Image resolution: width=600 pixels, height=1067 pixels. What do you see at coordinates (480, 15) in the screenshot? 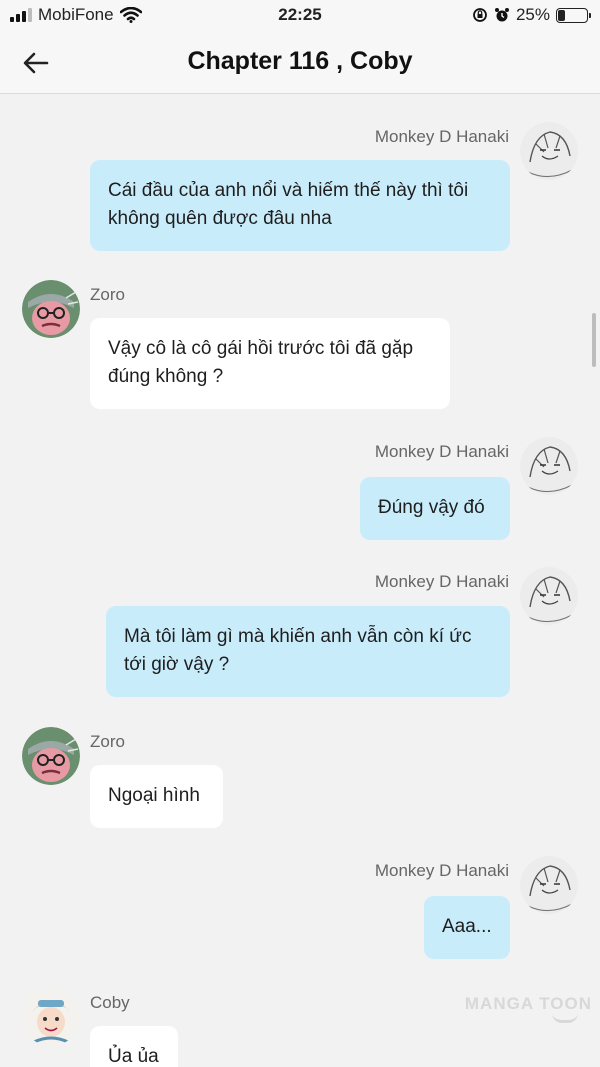
I see `orientation-lock-icon` at bounding box center [480, 15].